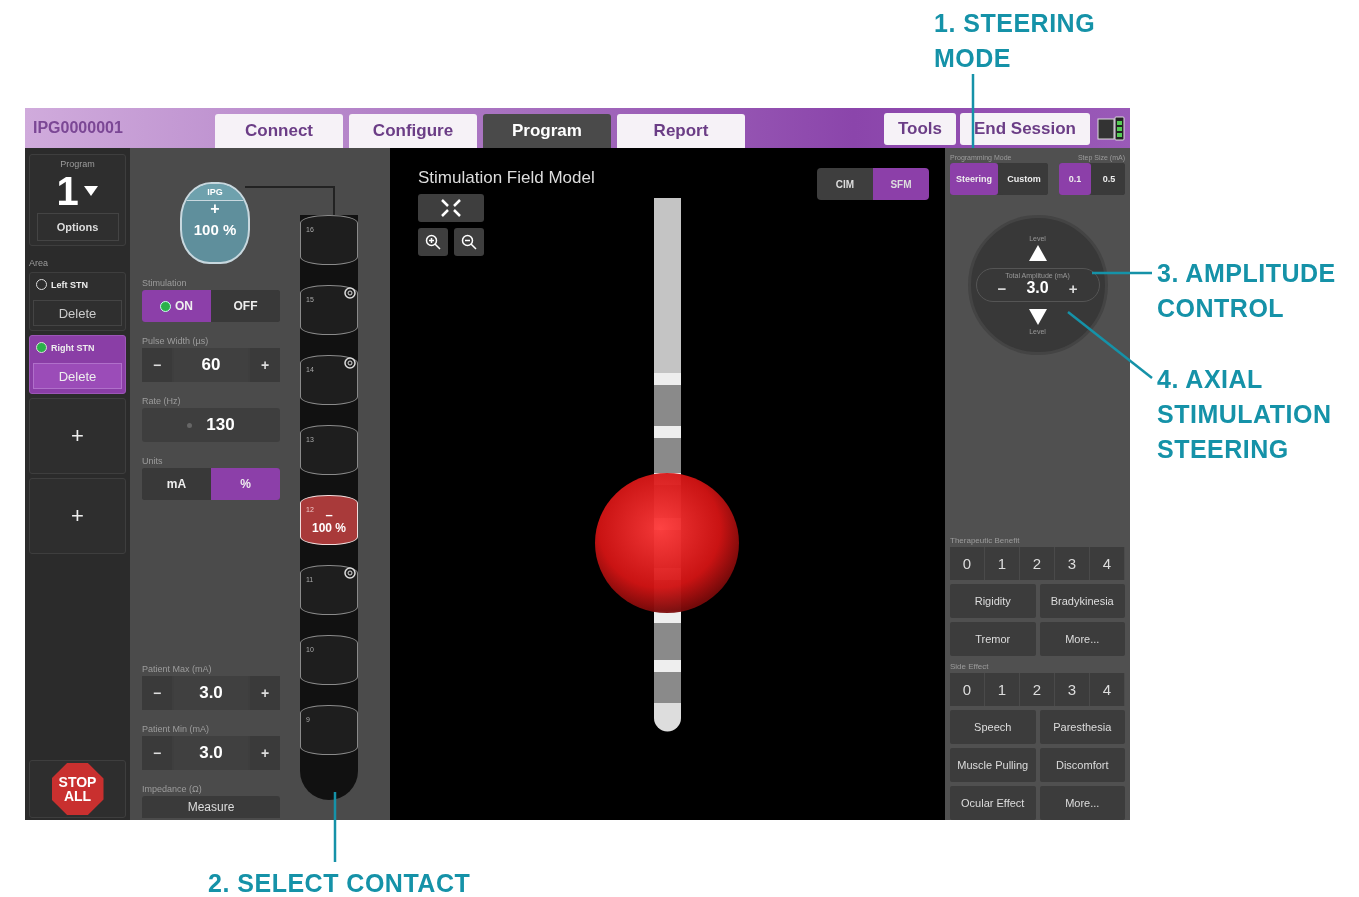 The width and height of the screenshot is (1359, 897). What do you see at coordinates (172, 789) in the screenshot?
I see `field-label: Impedance (Ω)` at bounding box center [172, 789].